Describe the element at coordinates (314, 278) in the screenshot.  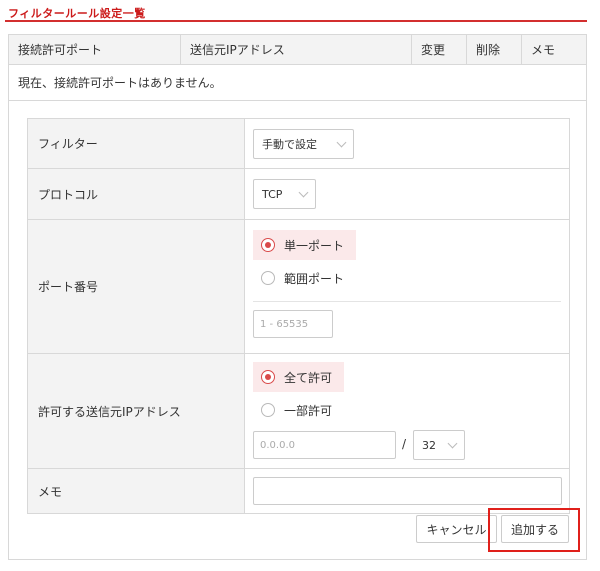
I see `radio-range-port-label: 範囲ポート` at that location.